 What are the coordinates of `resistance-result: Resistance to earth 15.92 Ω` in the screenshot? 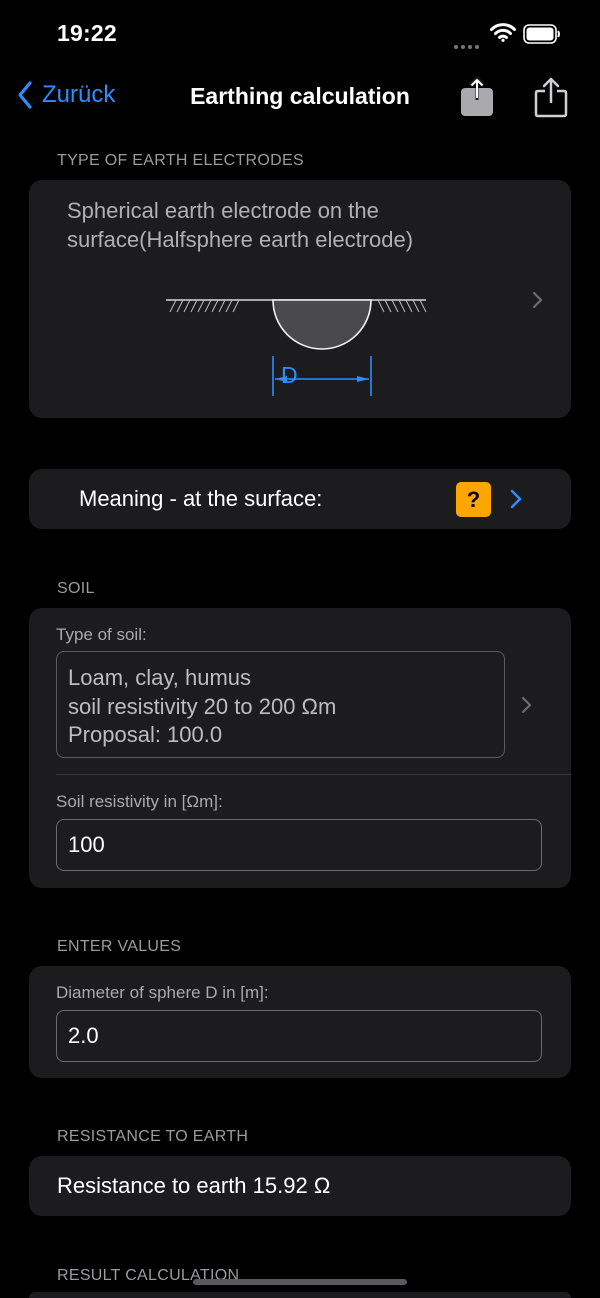 It's located at (194, 1185).